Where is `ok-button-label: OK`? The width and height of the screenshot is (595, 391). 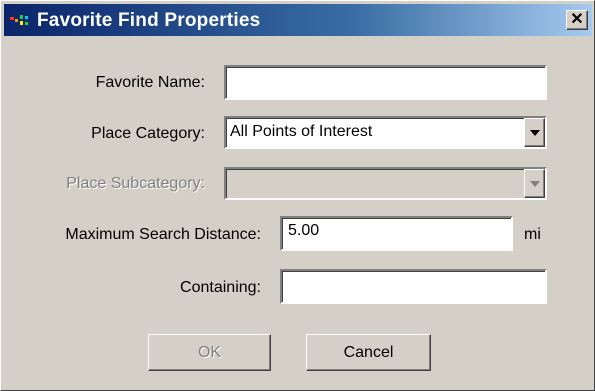 ok-button-label: OK is located at coordinates (209, 352).